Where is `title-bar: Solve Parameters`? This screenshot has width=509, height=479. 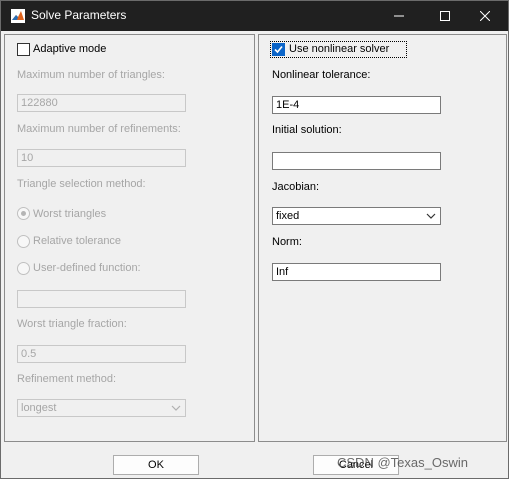
title-bar: Solve Parameters is located at coordinates (254, 16).